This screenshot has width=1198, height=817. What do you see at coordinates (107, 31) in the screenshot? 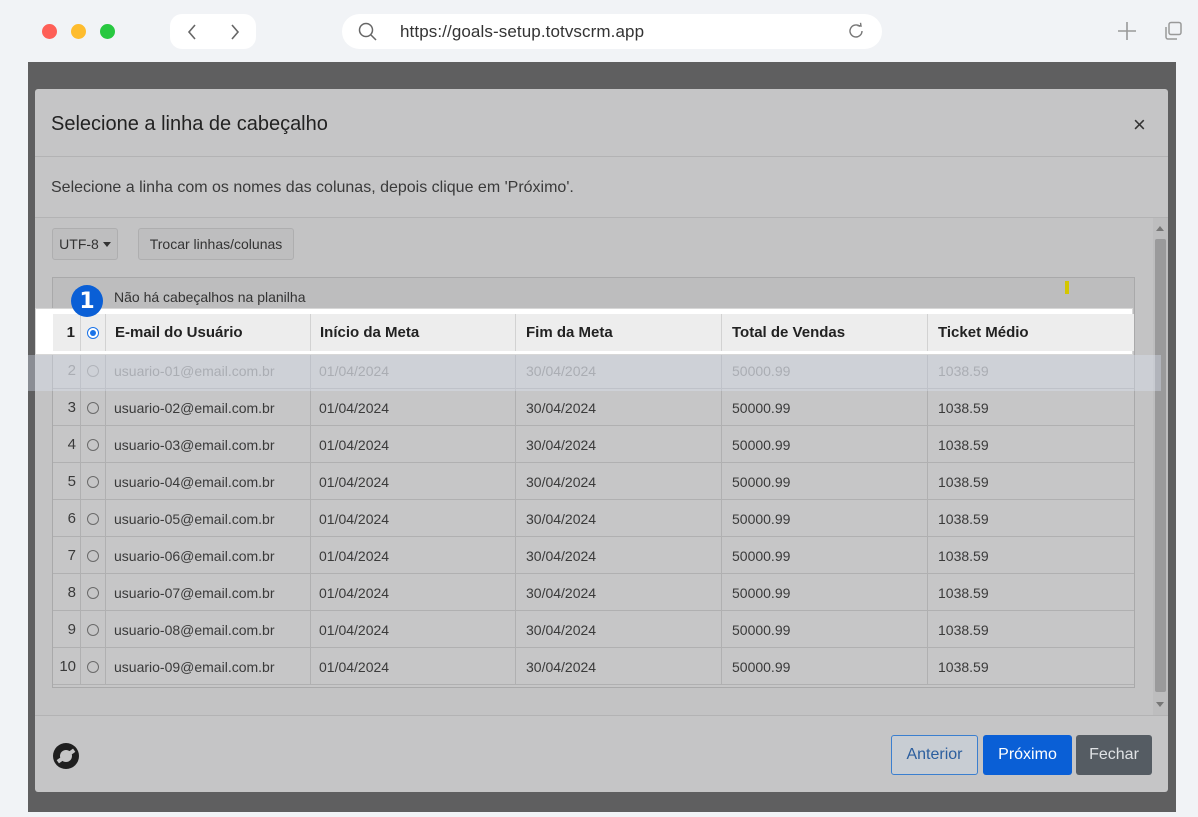
I see `window-maximize-dot` at bounding box center [107, 31].